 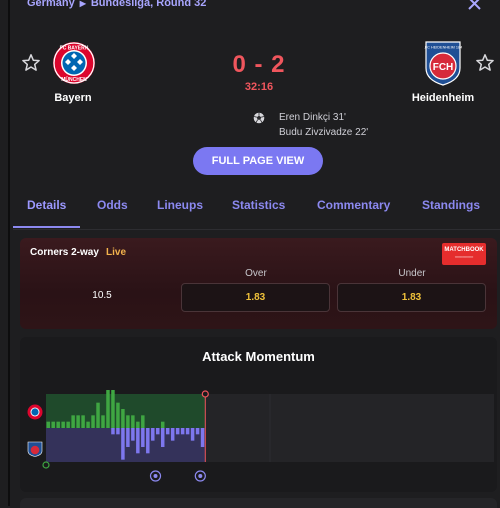 I want to click on over-column-header: Over, so click(x=256, y=273).